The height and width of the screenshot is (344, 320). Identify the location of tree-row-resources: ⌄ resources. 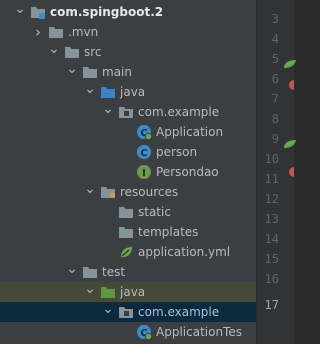
(128, 192).